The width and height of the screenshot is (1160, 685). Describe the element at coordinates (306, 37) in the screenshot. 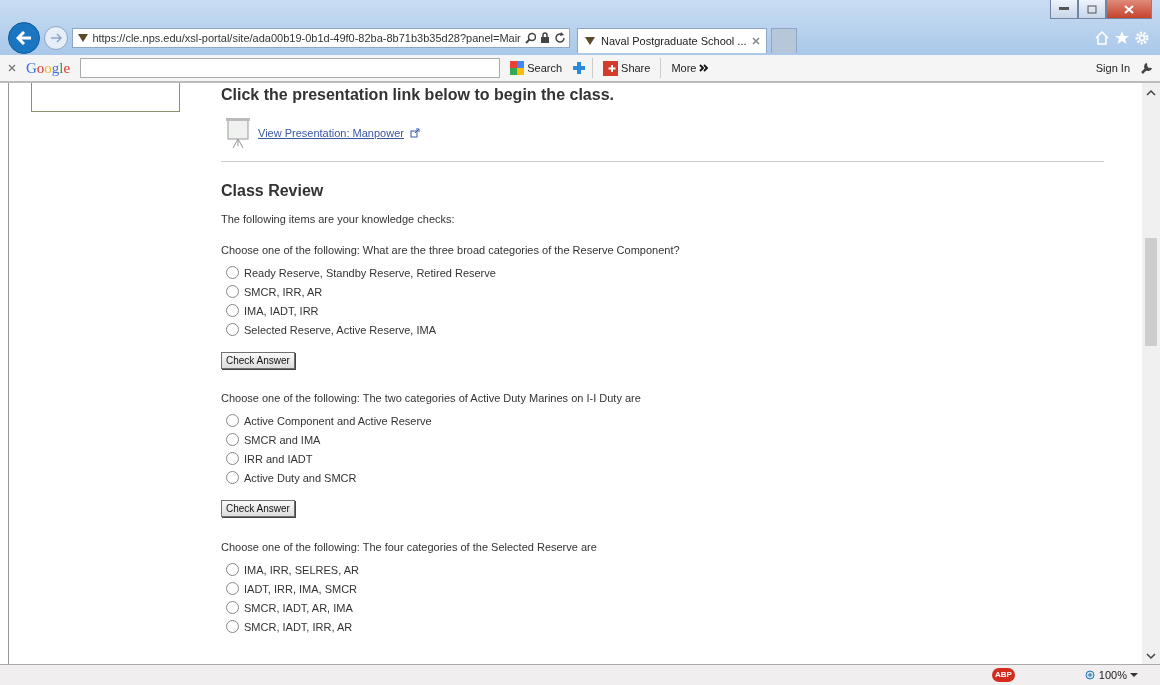

I see `url-text: https://cle.nps.edu/xsl-portal/site/ada00b19-0b1d-49f0-82ba-8b71b3b35d28?panel=Mair` at that location.